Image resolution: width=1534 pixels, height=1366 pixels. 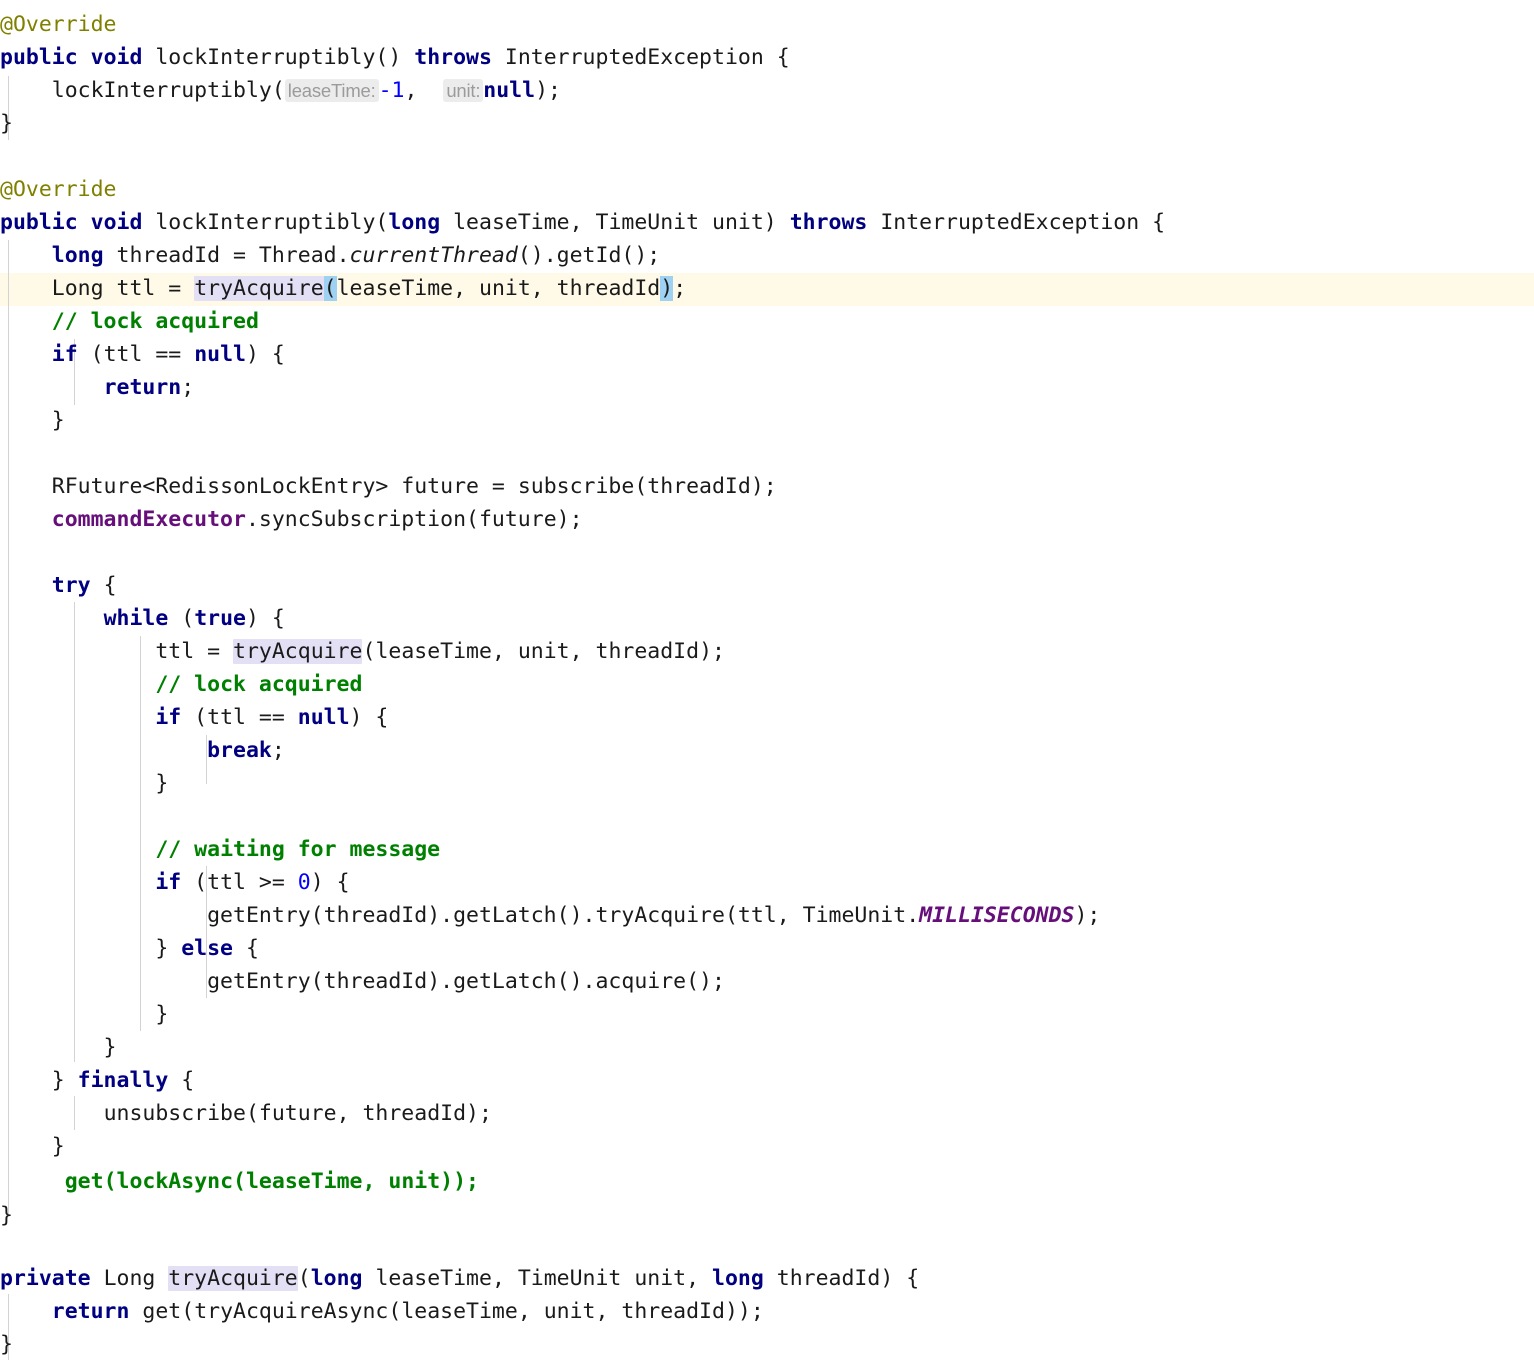 What do you see at coordinates (767, 1113) in the screenshot?
I see `code-line: unsubscribe(future, threadId);` at bounding box center [767, 1113].